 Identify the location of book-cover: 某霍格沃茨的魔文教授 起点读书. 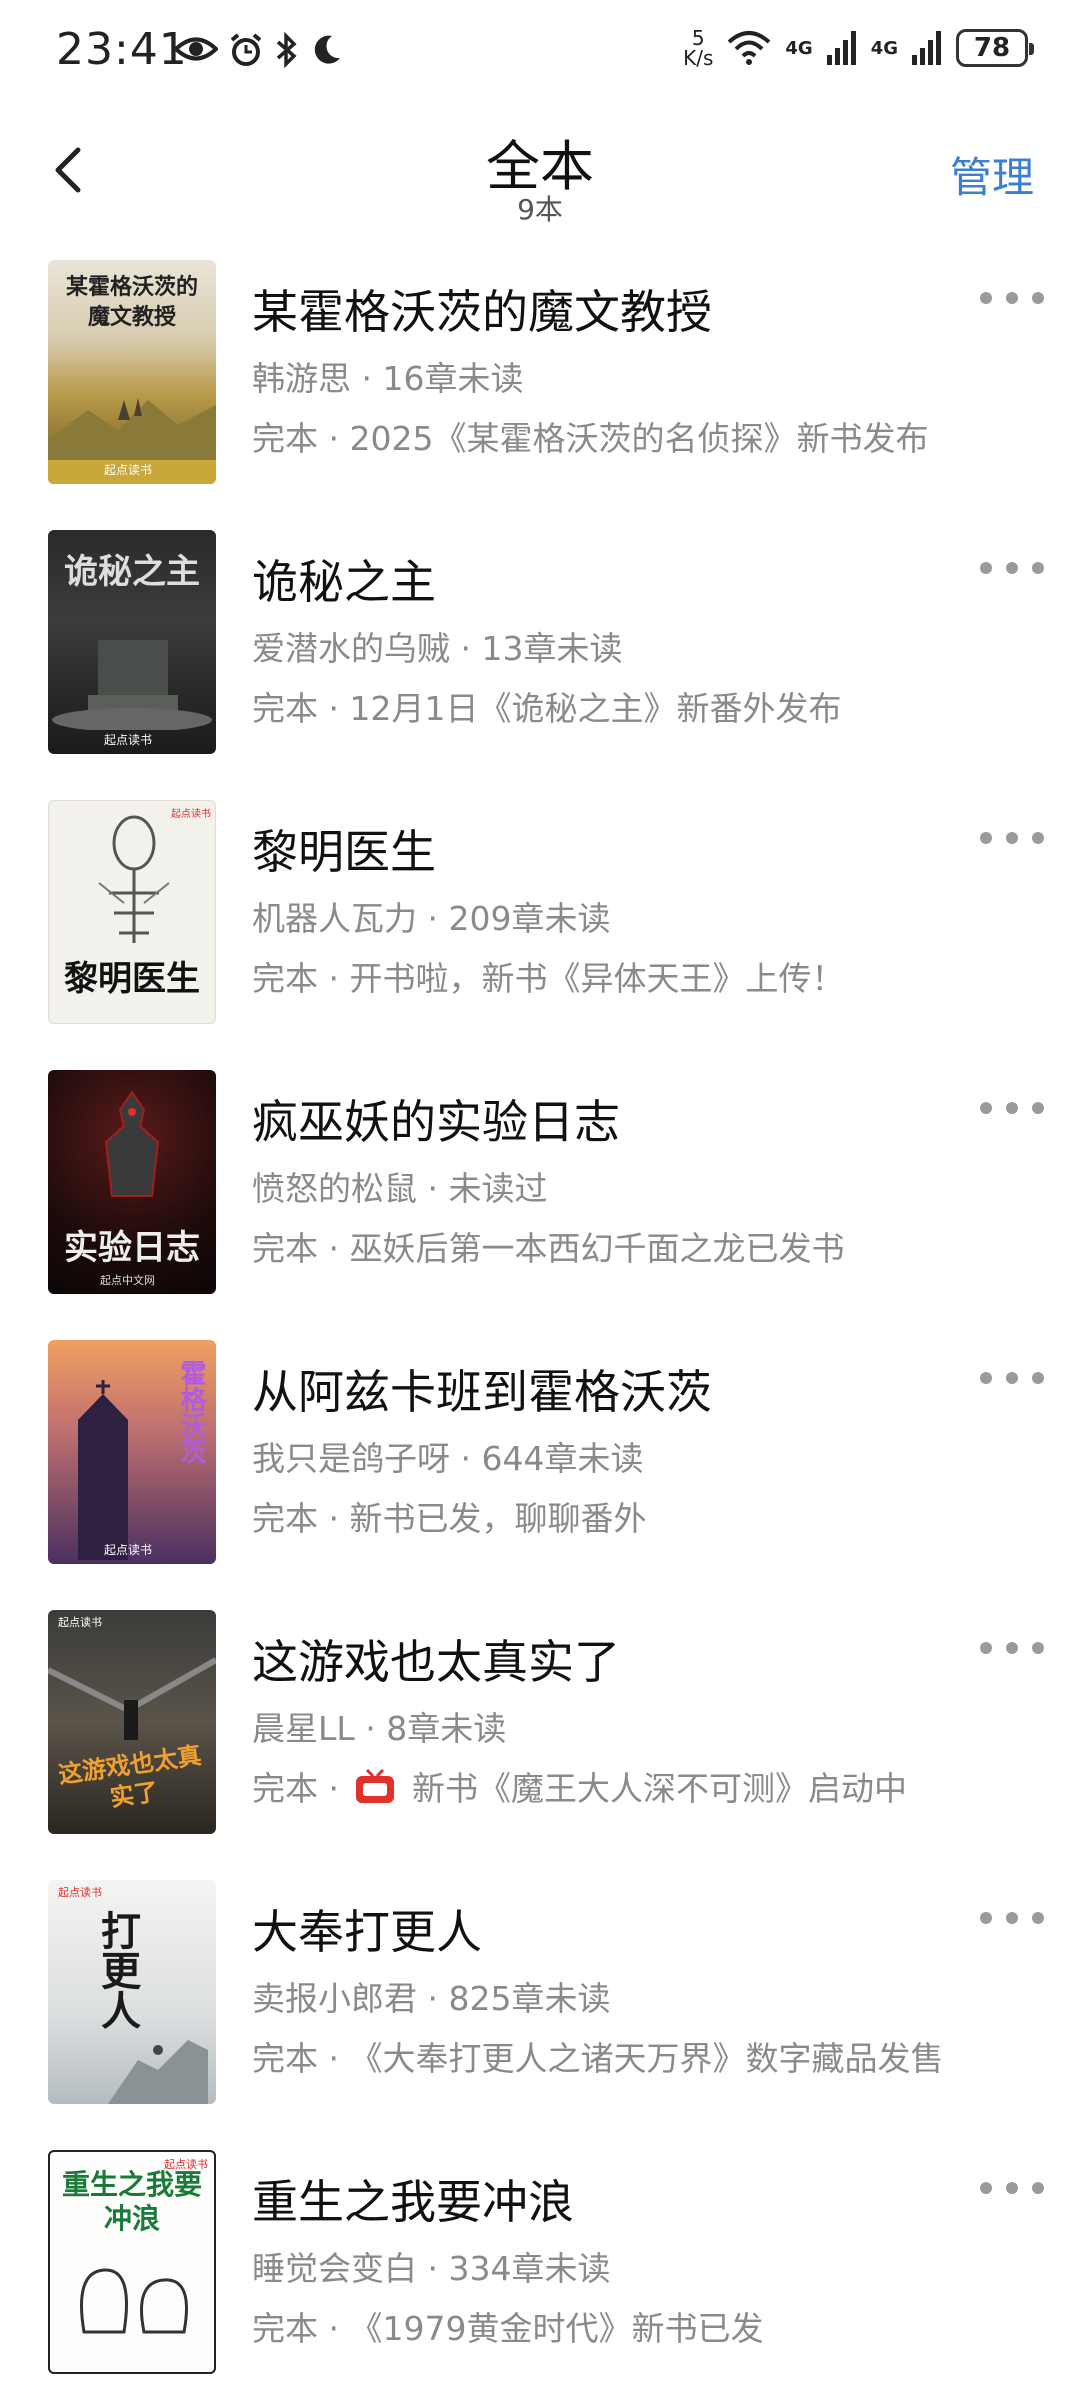
(132, 372).